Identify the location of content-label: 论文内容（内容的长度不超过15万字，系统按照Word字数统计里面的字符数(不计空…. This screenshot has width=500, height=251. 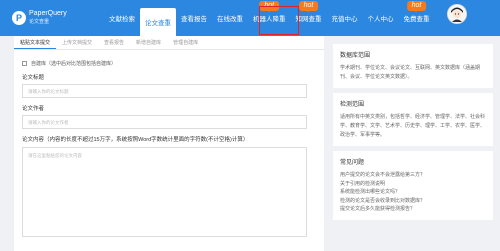
(135, 140).